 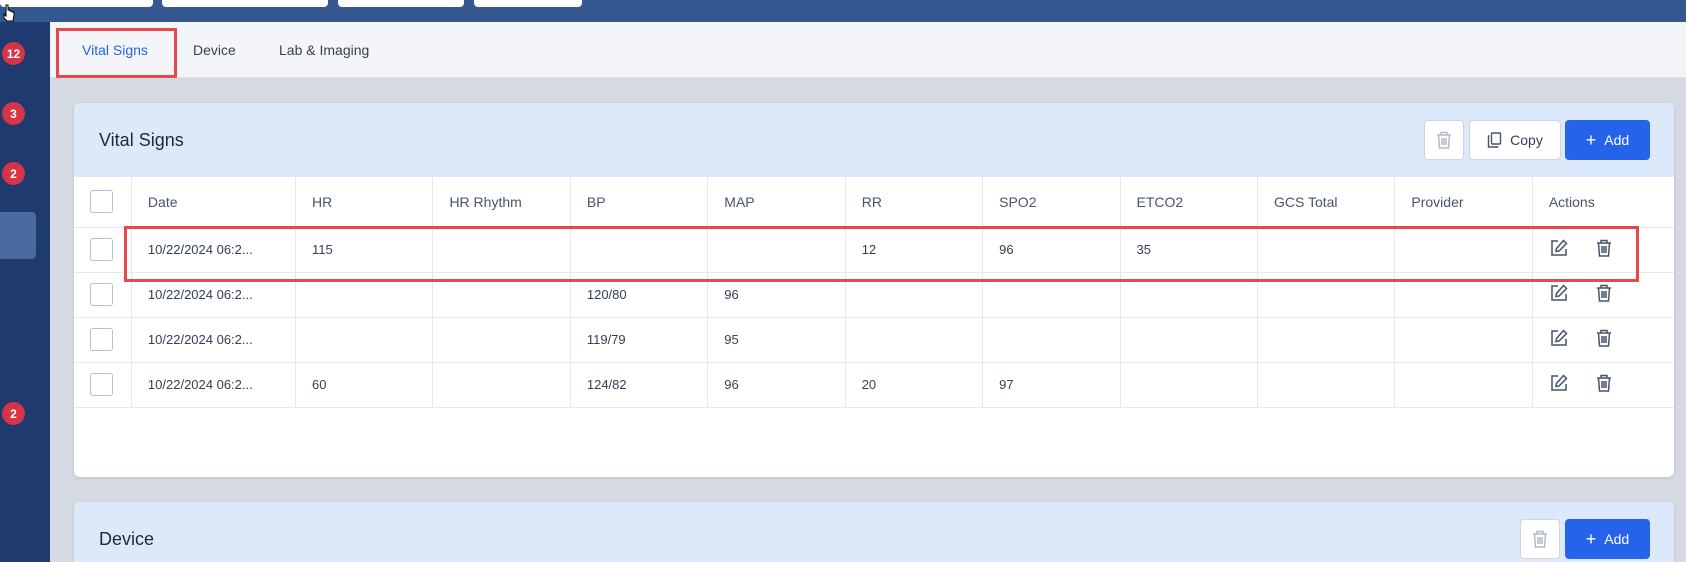 What do you see at coordinates (776, 202) in the screenshot?
I see `column-header: MAP` at bounding box center [776, 202].